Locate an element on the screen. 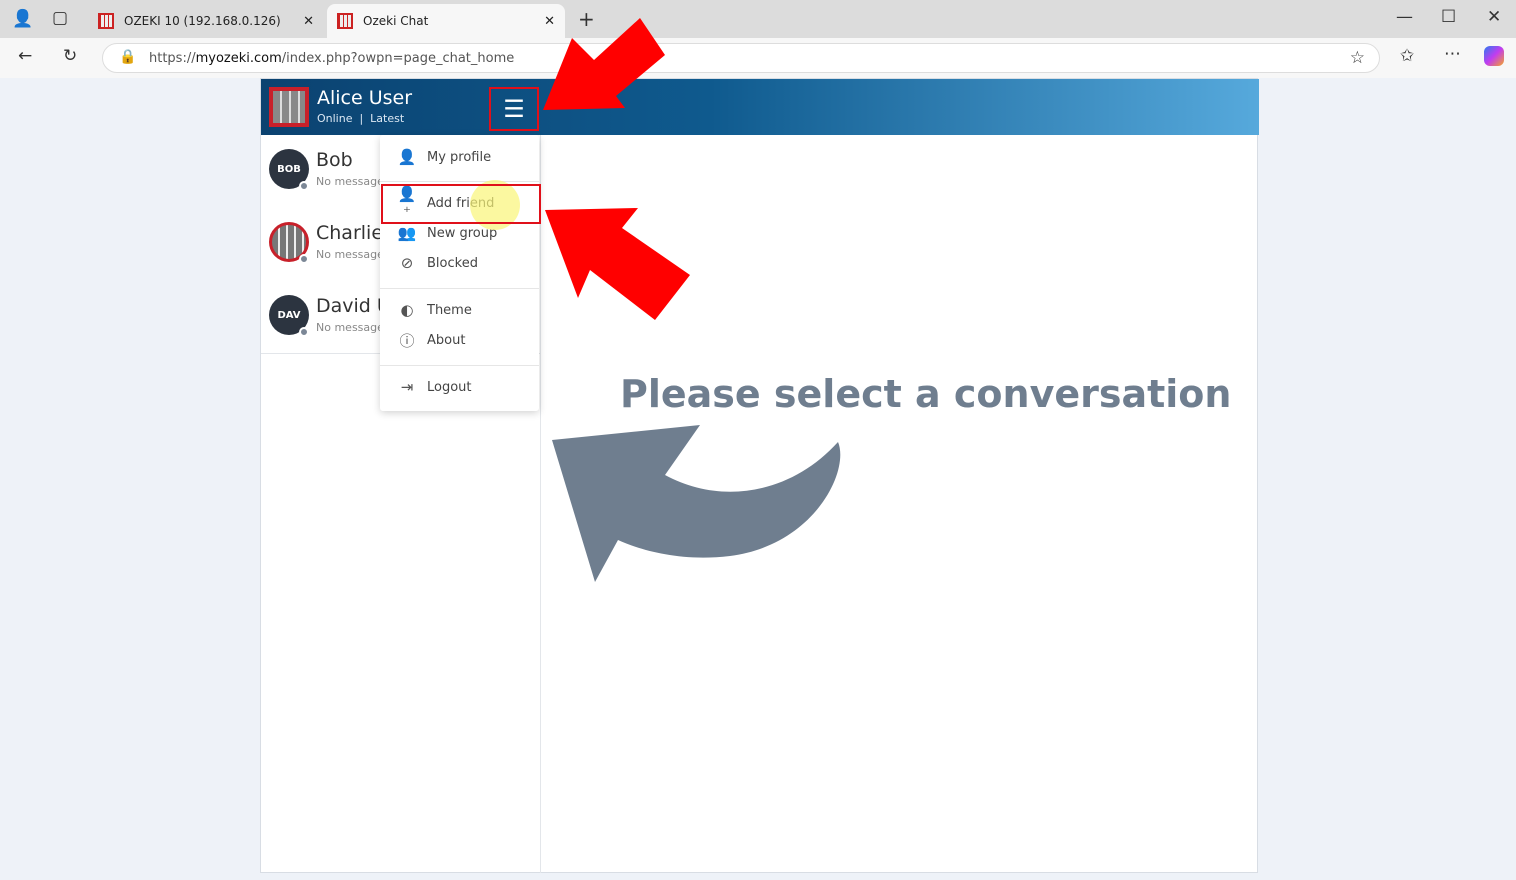  add-friend-highlight-box is located at coordinates (461, 204).